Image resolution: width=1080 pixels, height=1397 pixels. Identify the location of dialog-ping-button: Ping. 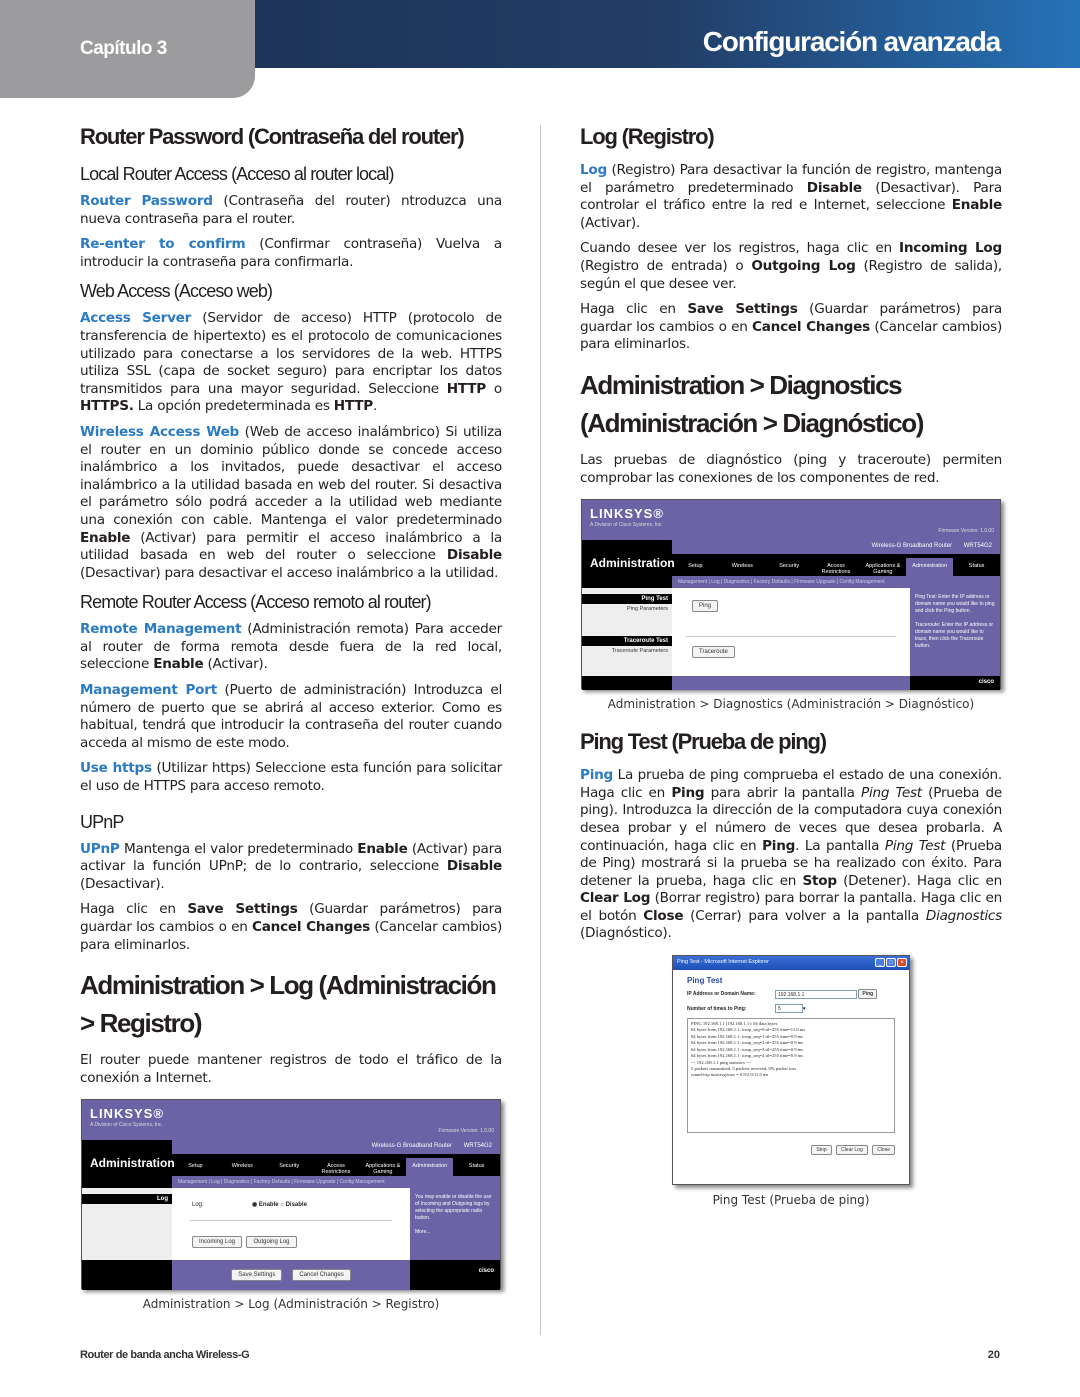
(868, 994).